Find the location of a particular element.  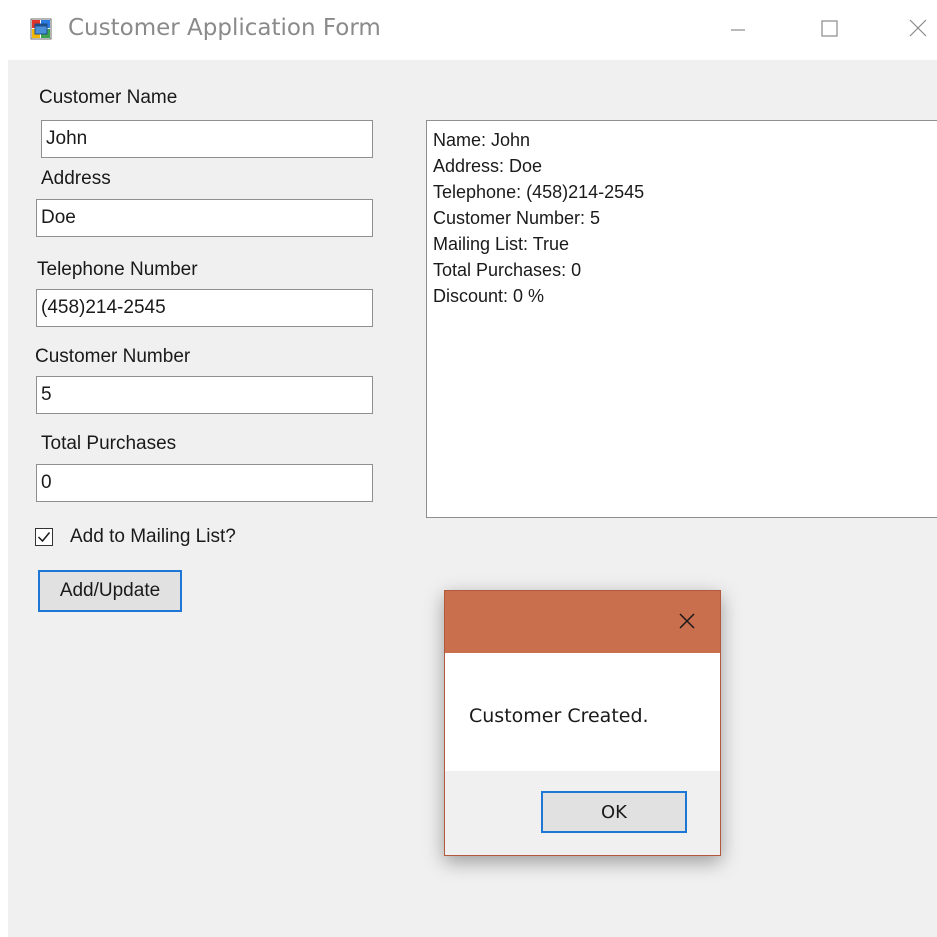

customer-name-label: Customer Name is located at coordinates (108, 97).